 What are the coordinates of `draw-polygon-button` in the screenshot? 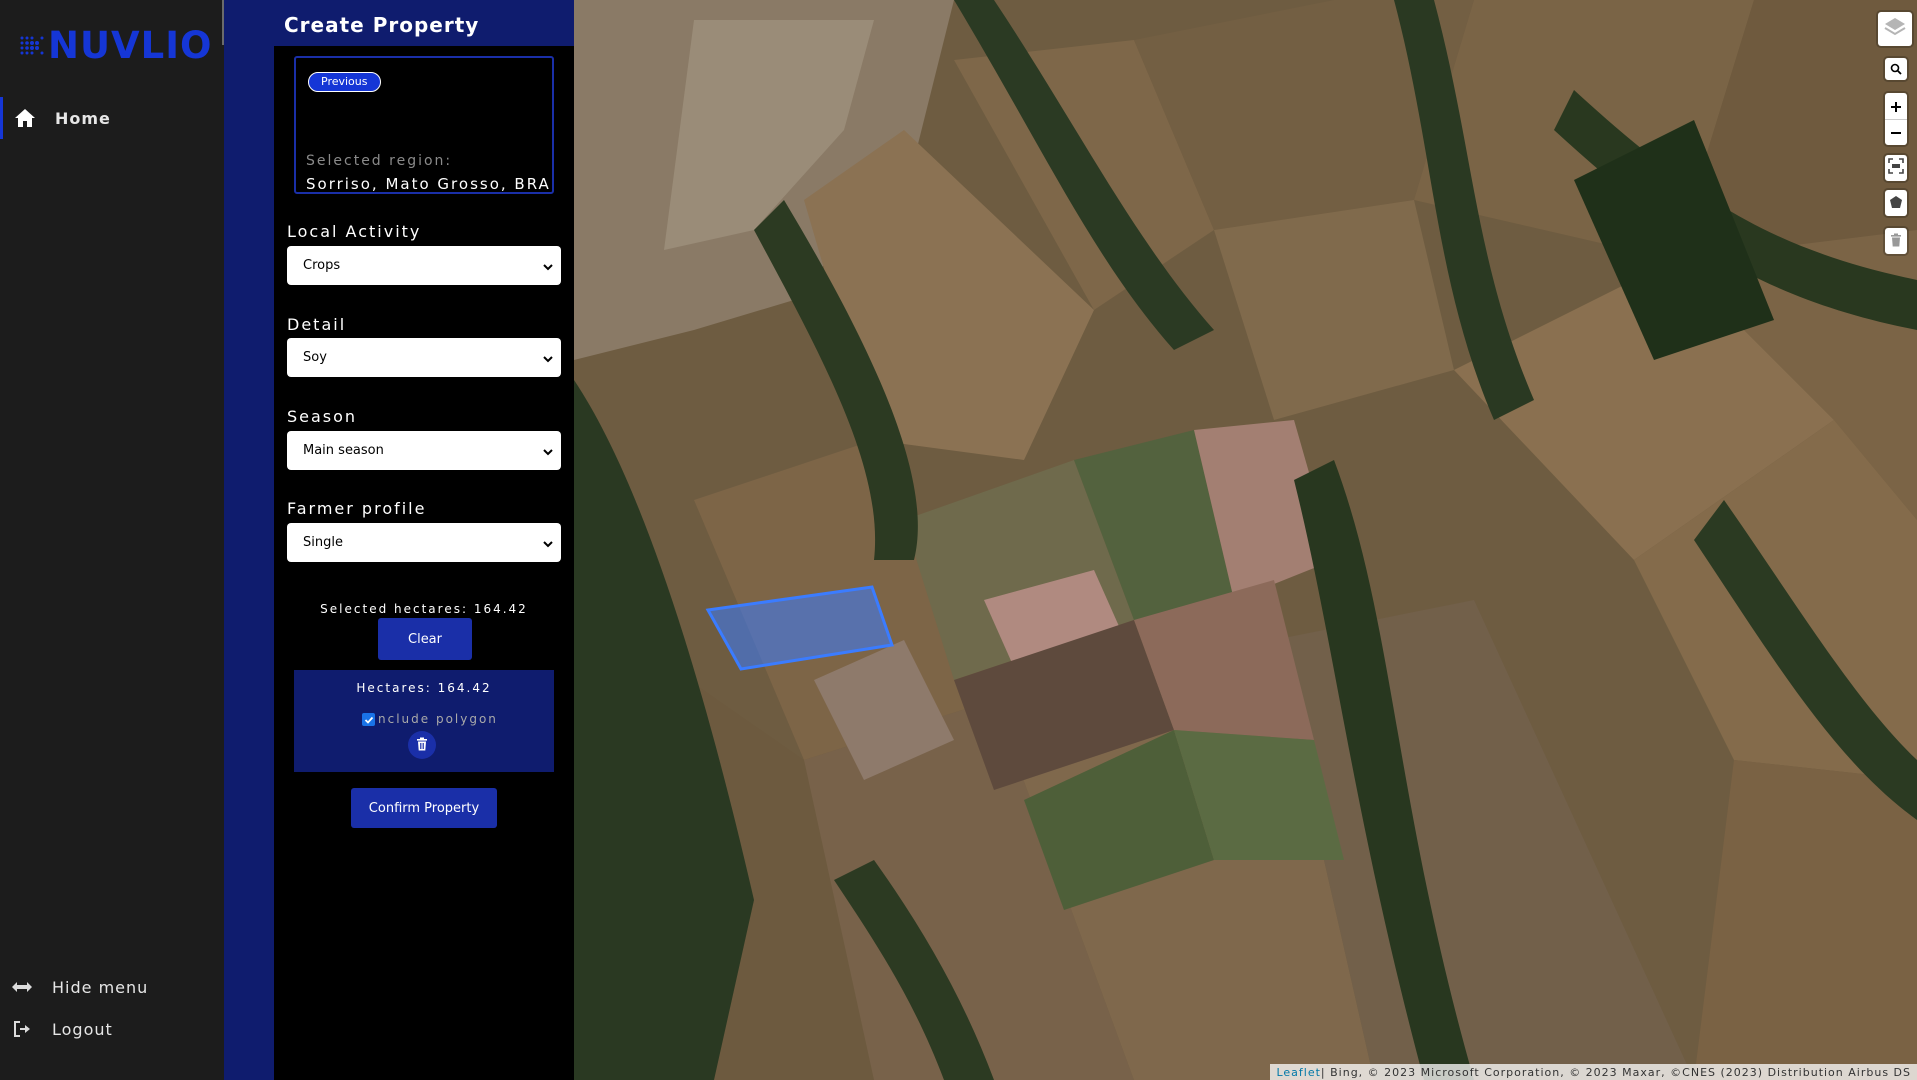 It's located at (1896, 203).